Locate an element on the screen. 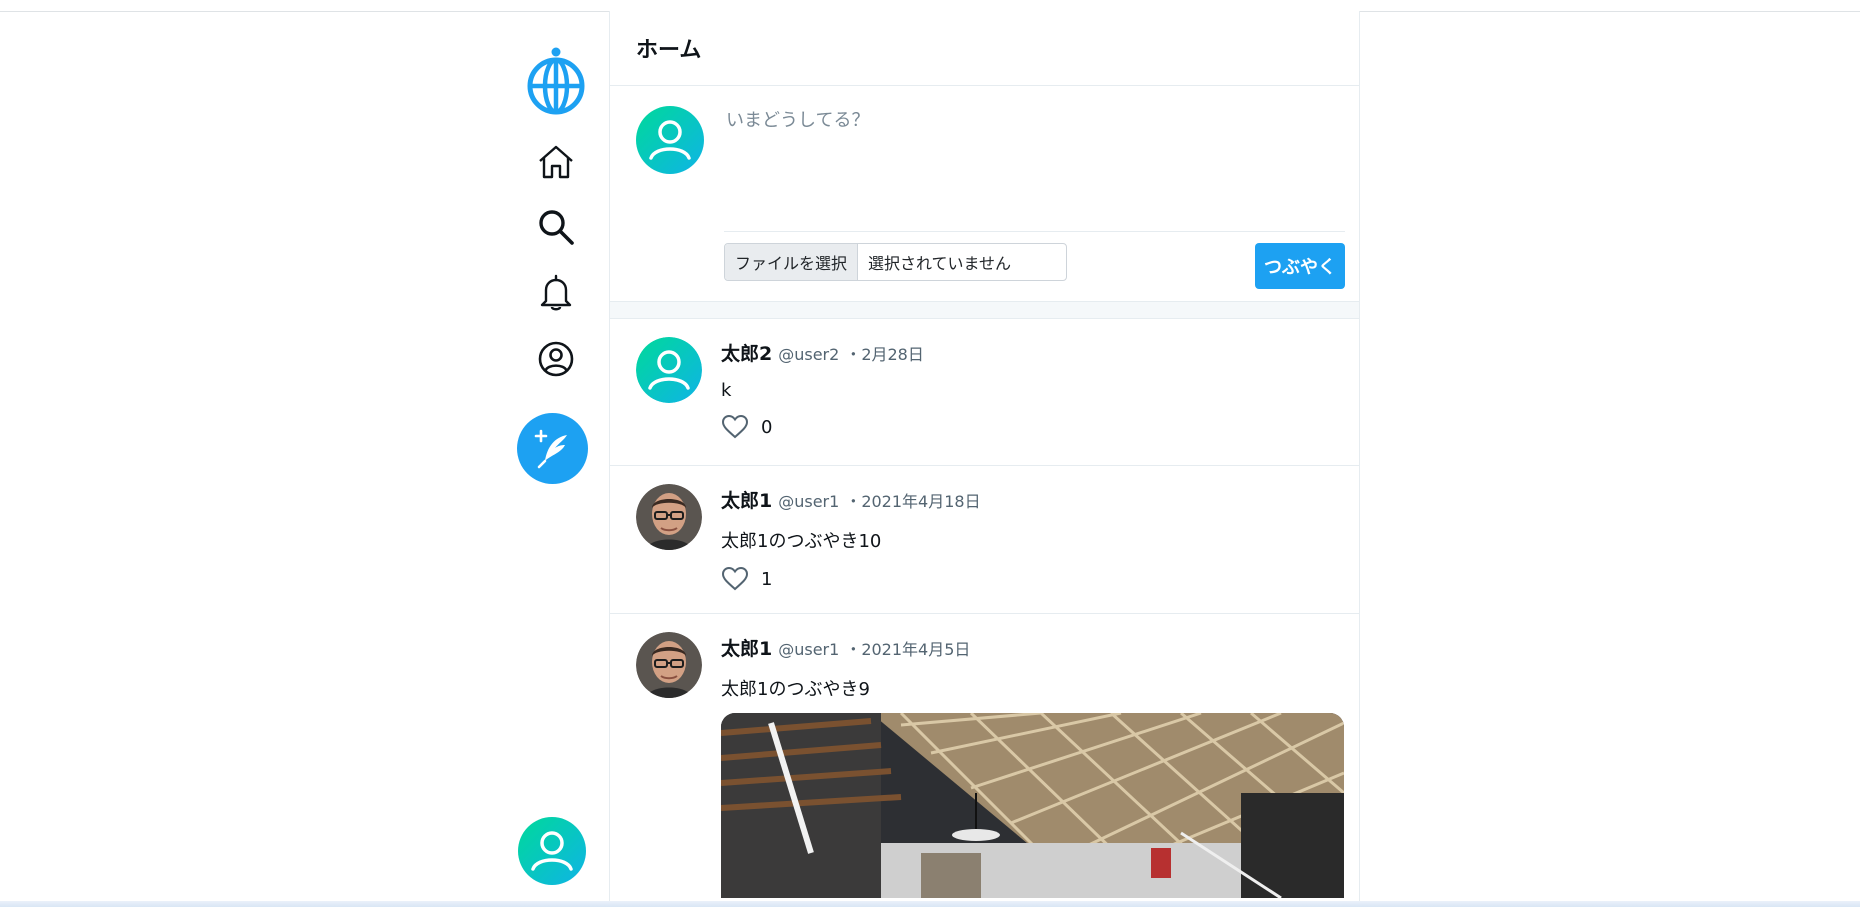 This screenshot has width=1860, height=907. tweet-date: ・2月28日 is located at coordinates (884, 354).